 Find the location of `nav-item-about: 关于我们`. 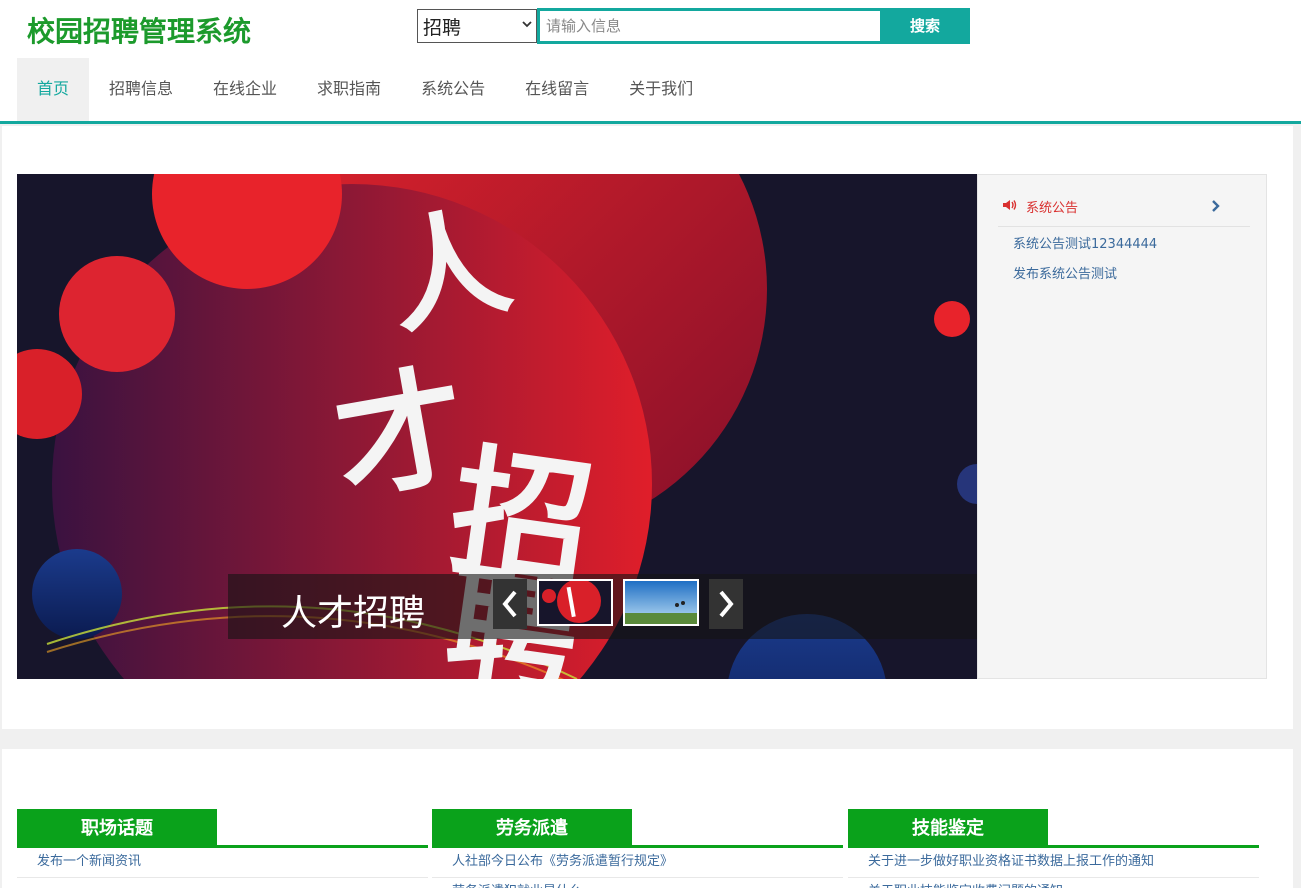

nav-item-about: 关于我们 is located at coordinates (661, 89).